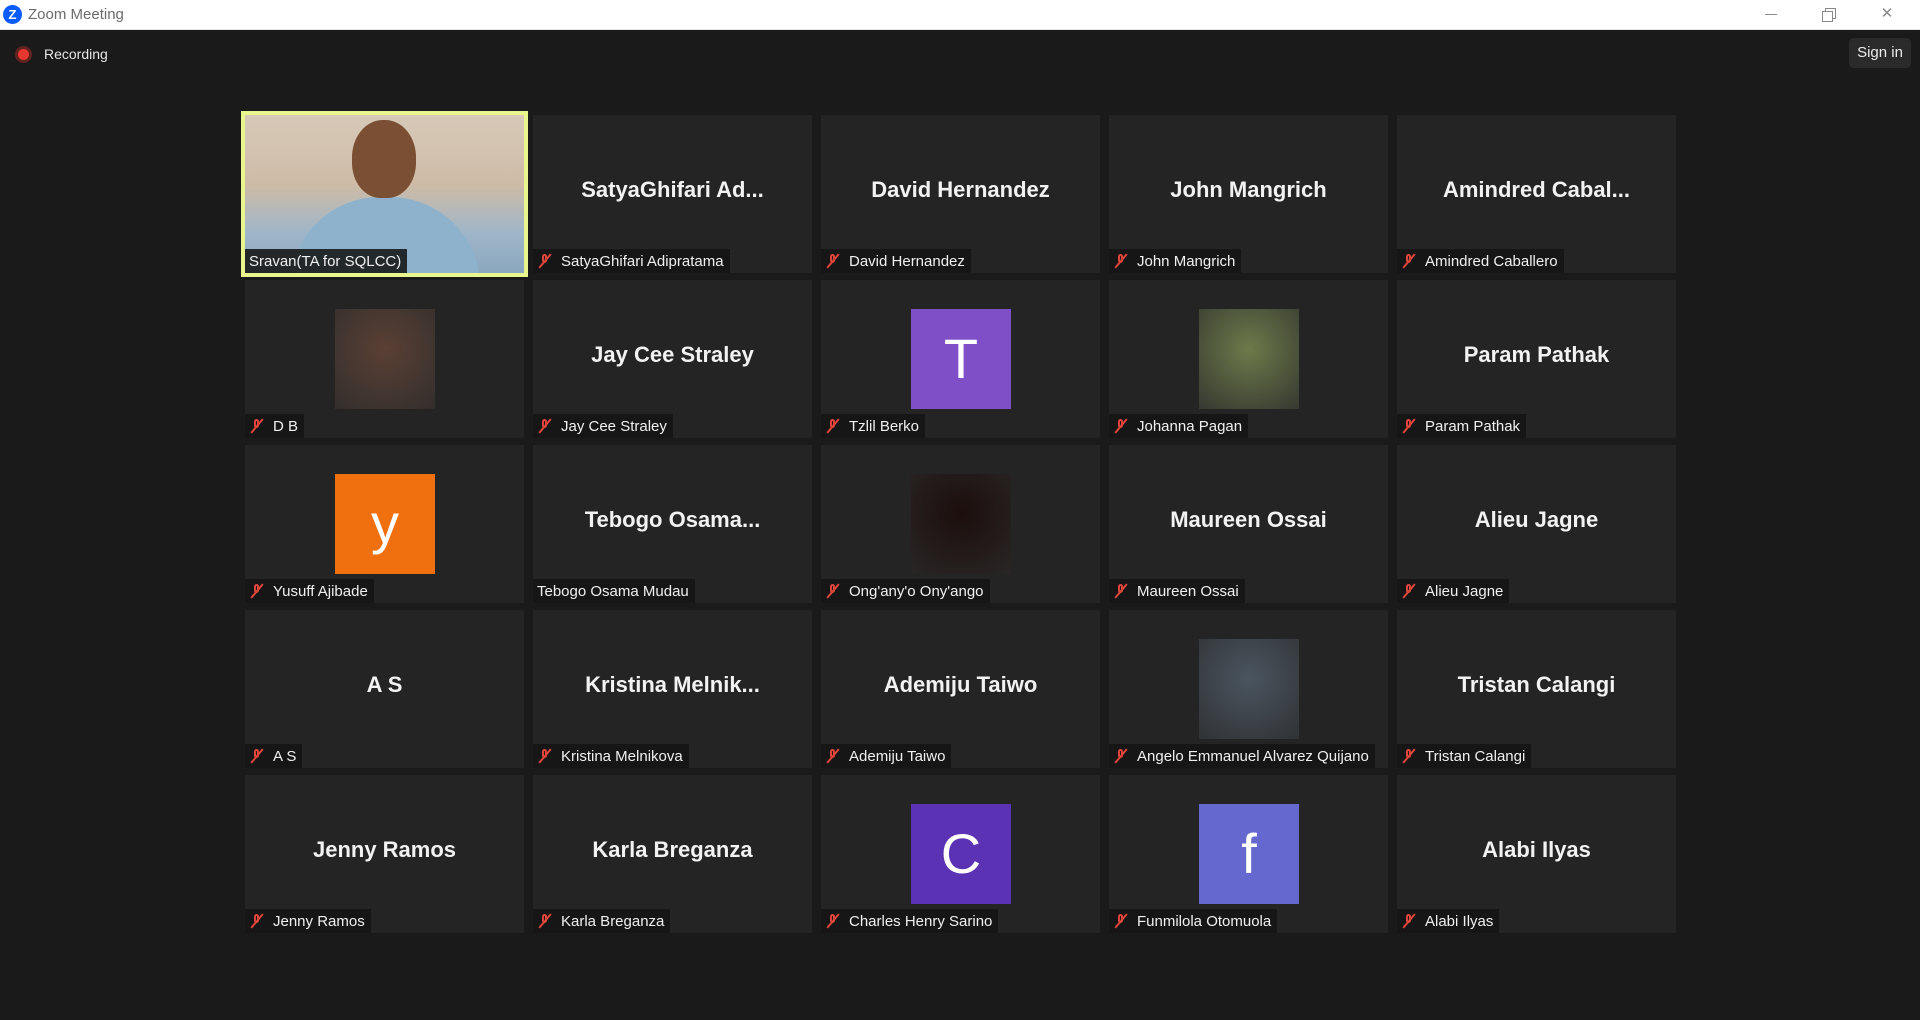 The width and height of the screenshot is (1920, 1020). I want to click on participant-tile: John Mangrich John Mangrich, so click(1248, 194).